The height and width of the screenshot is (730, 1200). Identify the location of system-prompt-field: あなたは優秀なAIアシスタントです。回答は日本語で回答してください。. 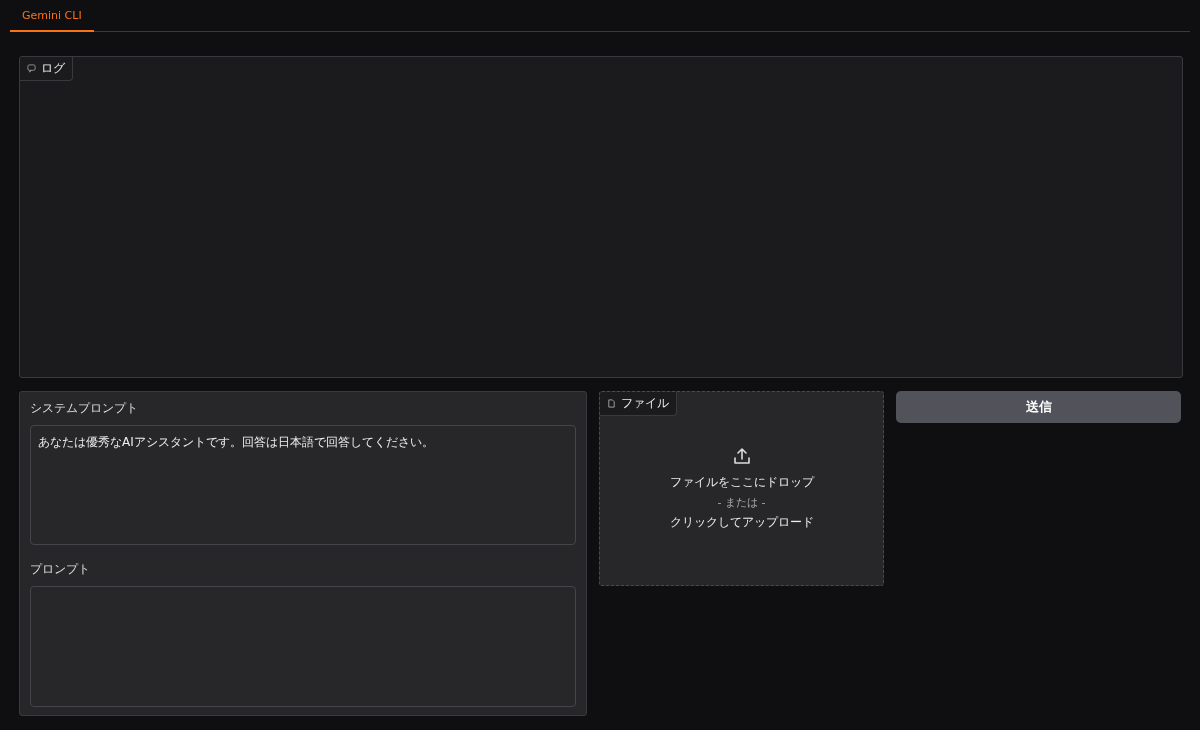
(303, 485).